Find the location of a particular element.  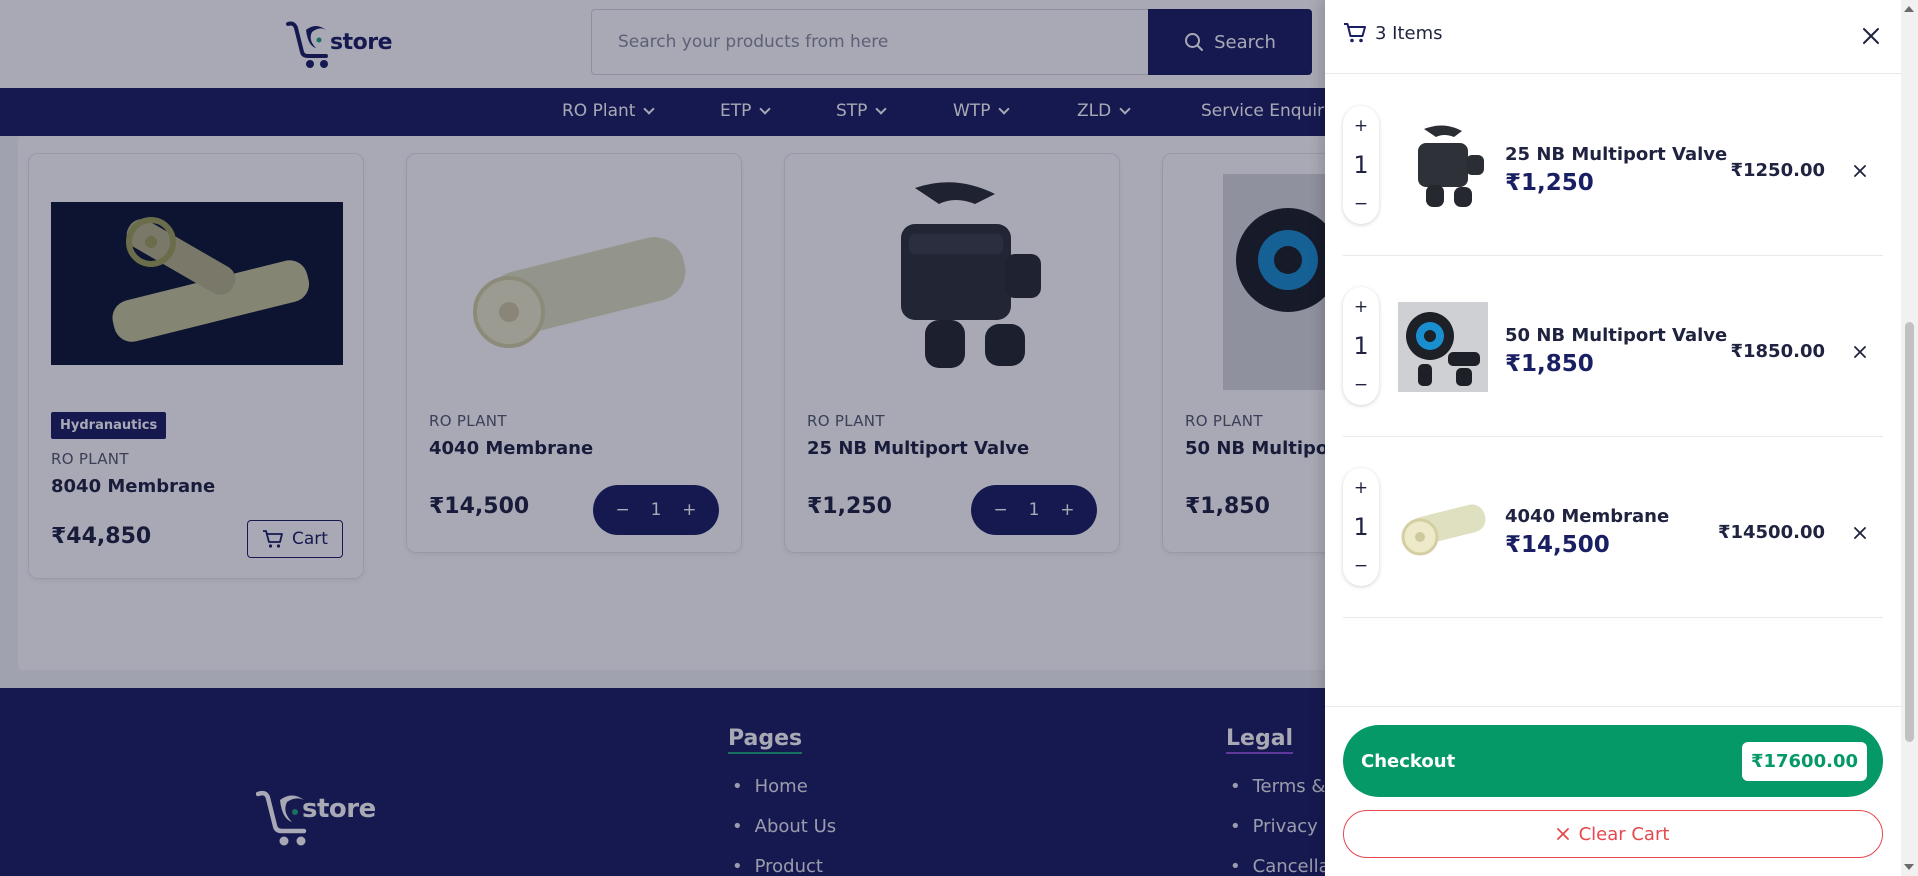

scrollbar is located at coordinates (1909, 438).